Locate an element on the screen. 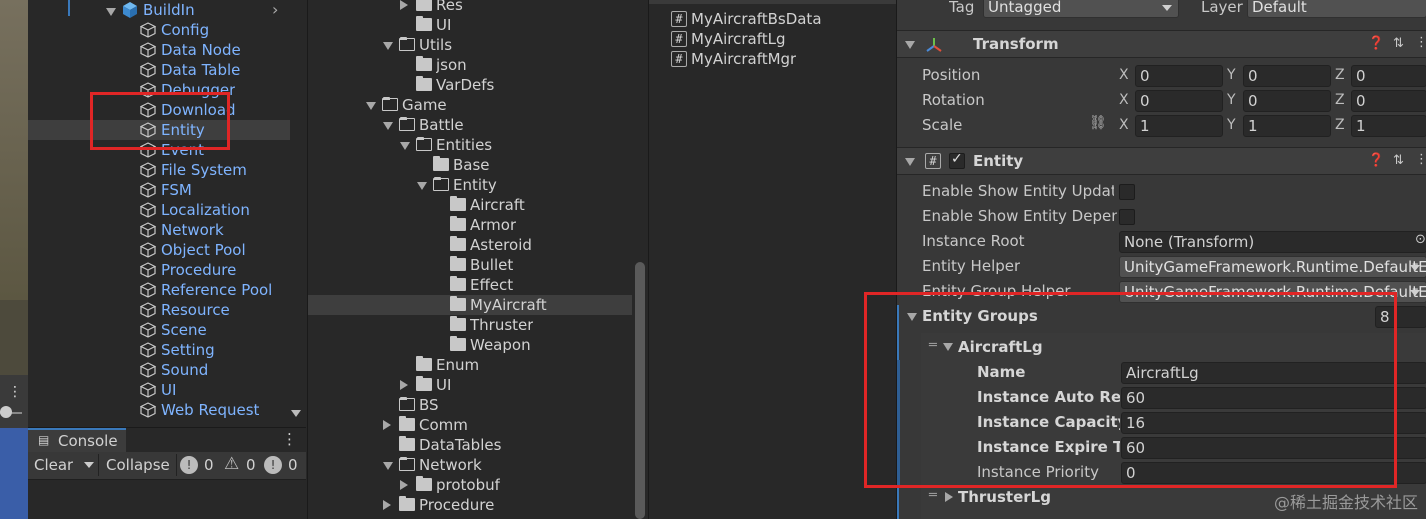 This screenshot has width=1426, height=519. hierarchy-item: Config is located at coordinates (159, 30).